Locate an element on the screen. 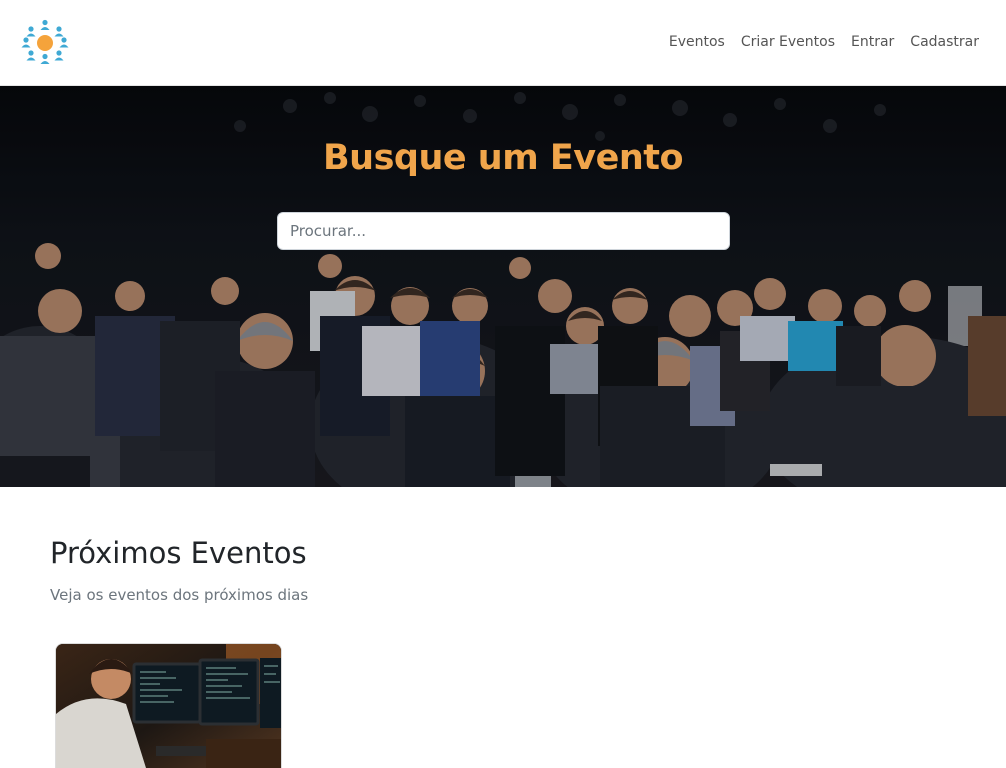 Image resolution: width=1006 pixels, height=768 pixels. logo-people-network-icon is located at coordinates (45, 41).